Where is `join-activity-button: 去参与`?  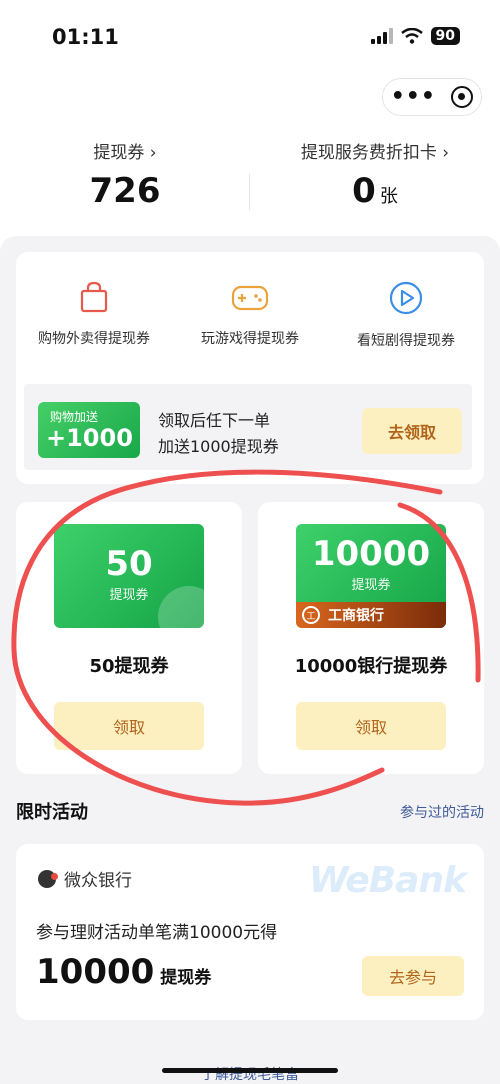
join-activity-button: 去参与 is located at coordinates (413, 976).